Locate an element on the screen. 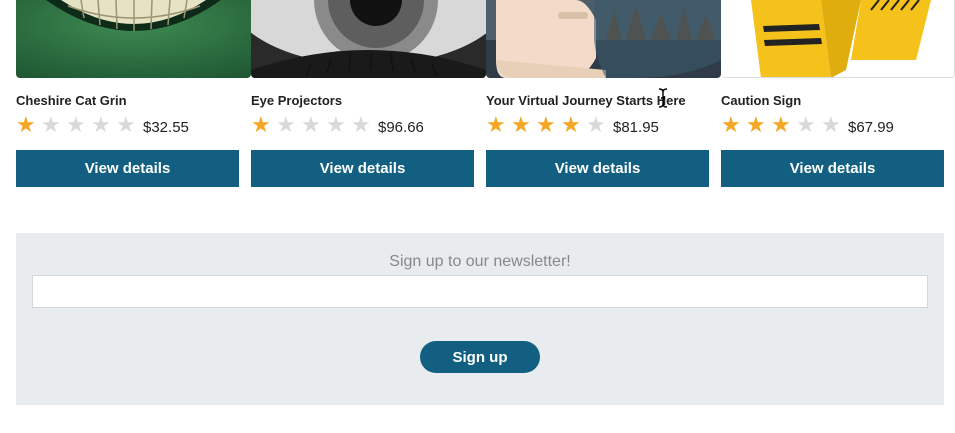 This screenshot has height=433, width=955. sign-up-button: Sign up is located at coordinates (480, 357).